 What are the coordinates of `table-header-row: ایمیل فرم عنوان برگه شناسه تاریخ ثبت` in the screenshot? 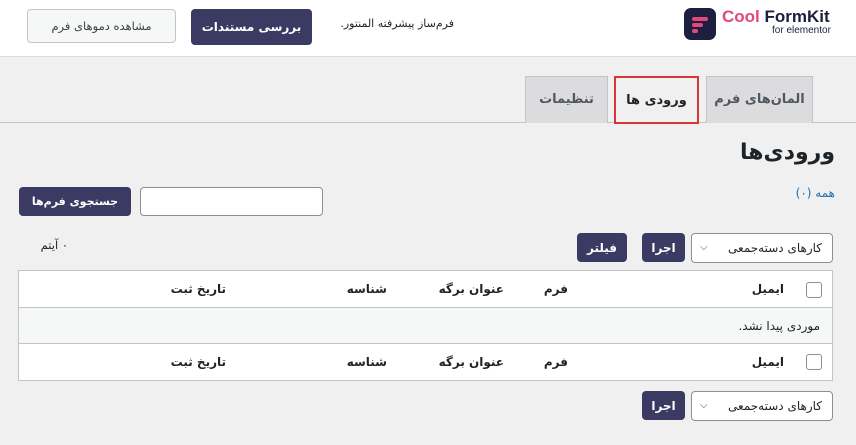 It's located at (425, 289).